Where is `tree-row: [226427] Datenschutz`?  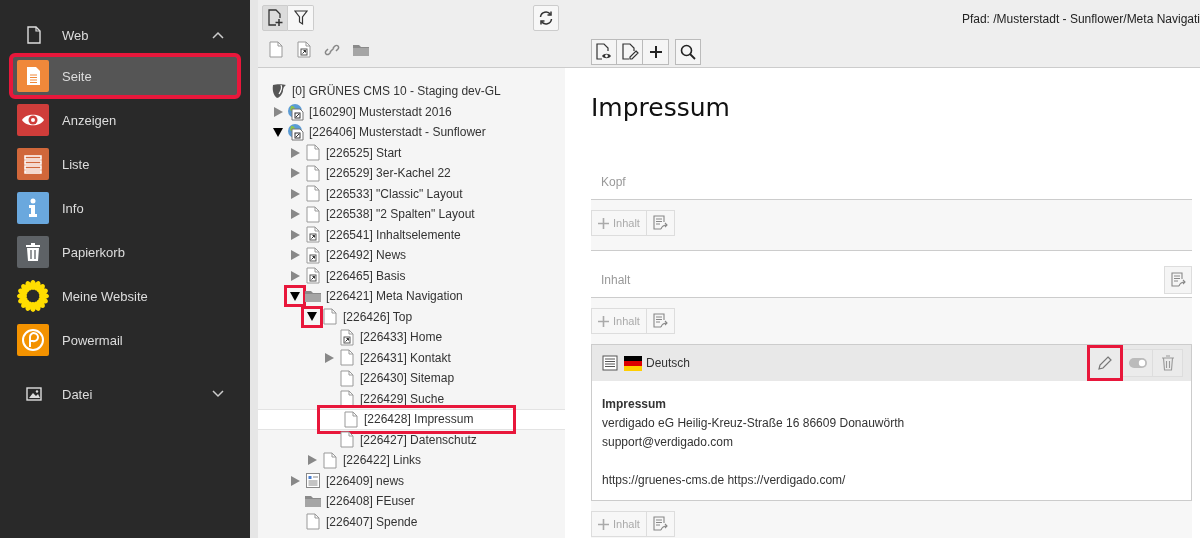
tree-row: [226427] Datenschutz is located at coordinates (411, 439).